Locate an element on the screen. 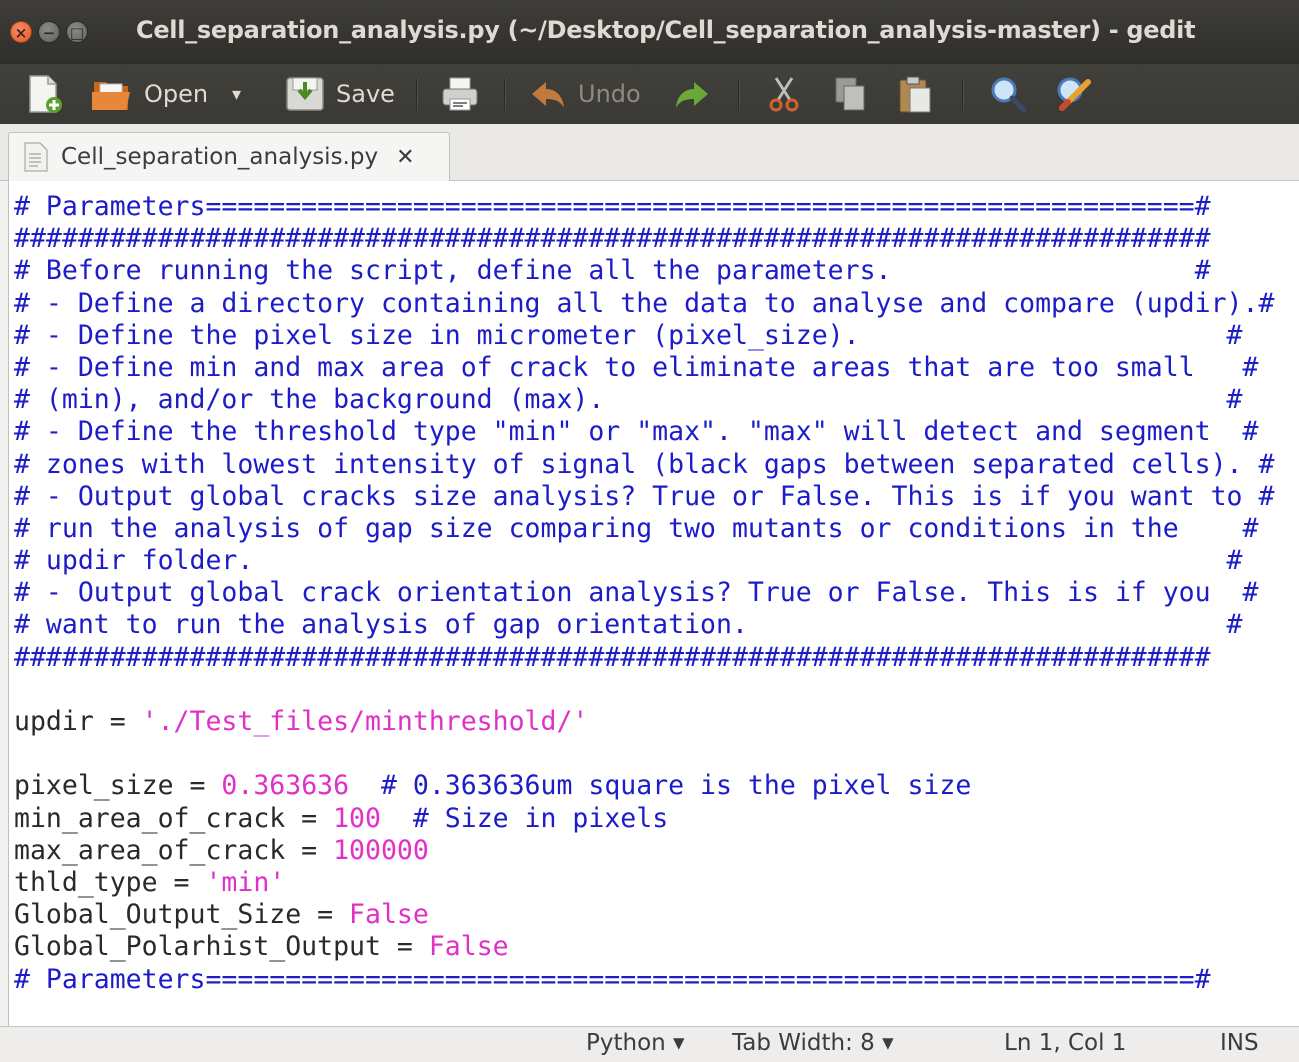  save-icon is located at coordinates (305, 94).